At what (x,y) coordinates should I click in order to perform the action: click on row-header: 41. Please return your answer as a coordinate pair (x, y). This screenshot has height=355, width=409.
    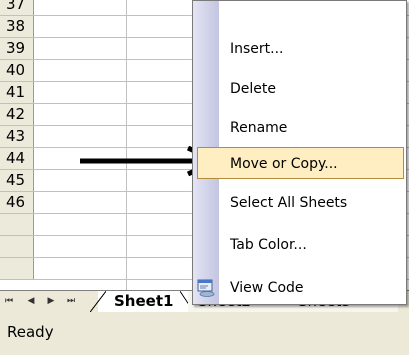
    Looking at the image, I should click on (17, 92).